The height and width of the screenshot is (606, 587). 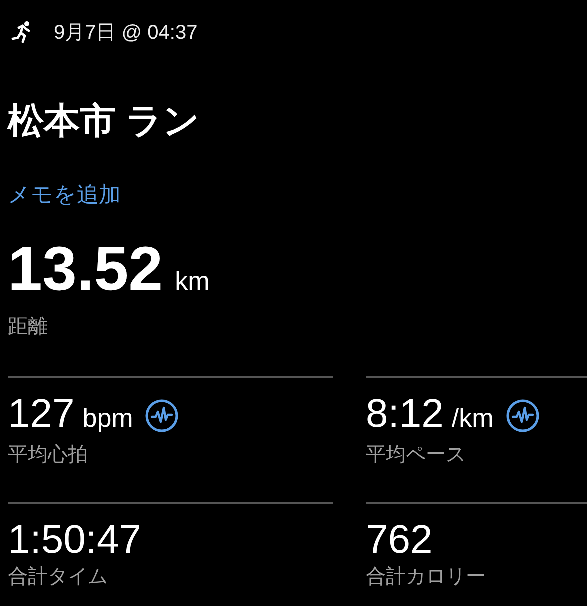 What do you see at coordinates (426, 577) in the screenshot?
I see `stat-label: 合計カロリー` at bounding box center [426, 577].